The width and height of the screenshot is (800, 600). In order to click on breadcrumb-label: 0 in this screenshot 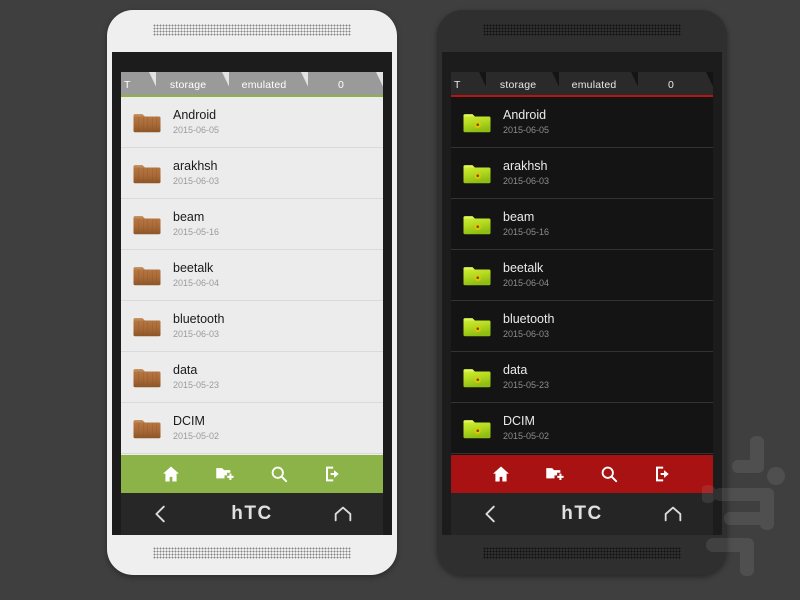, I will do `click(670, 84)`.